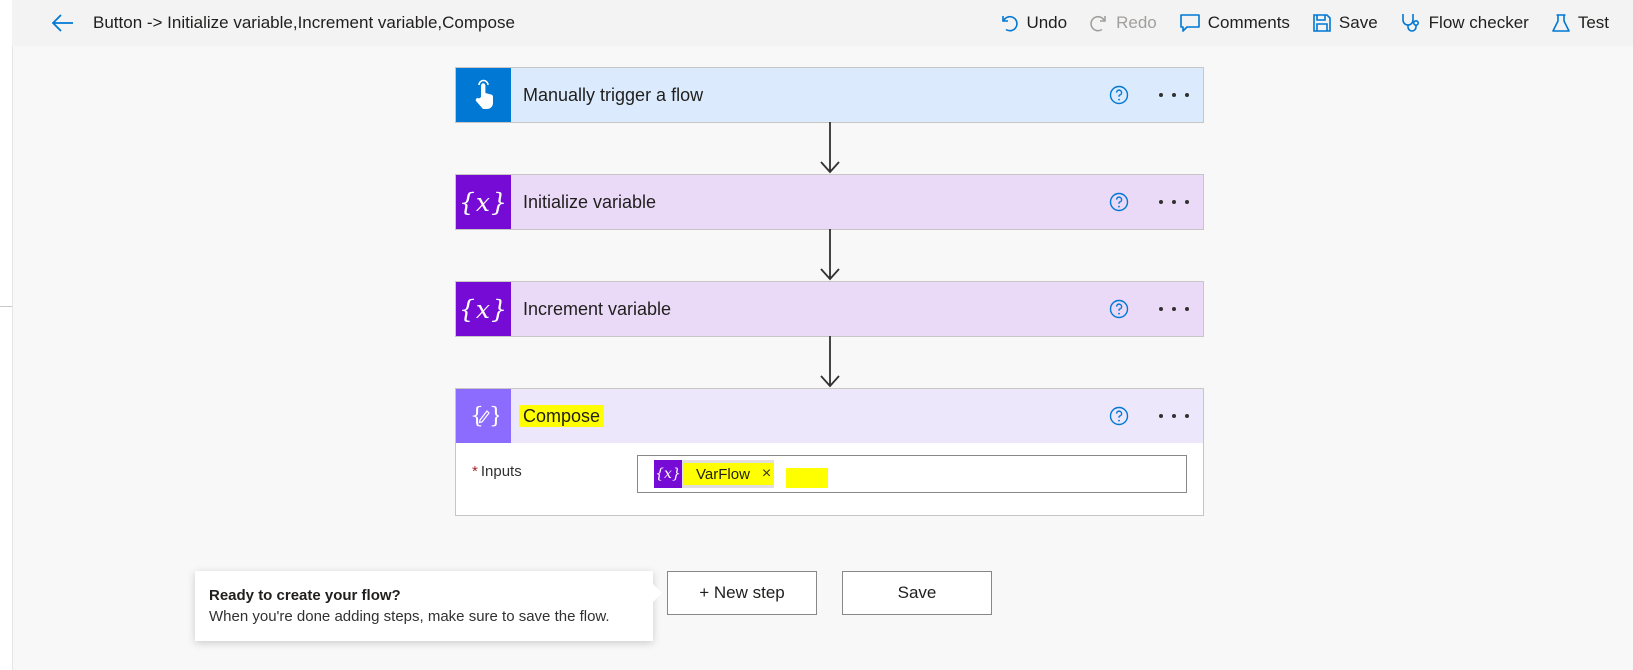 Image resolution: width=1633 pixels, height=670 pixels. I want to click on step-card-manual-trigger: Manually trigger a flow, so click(829, 95).